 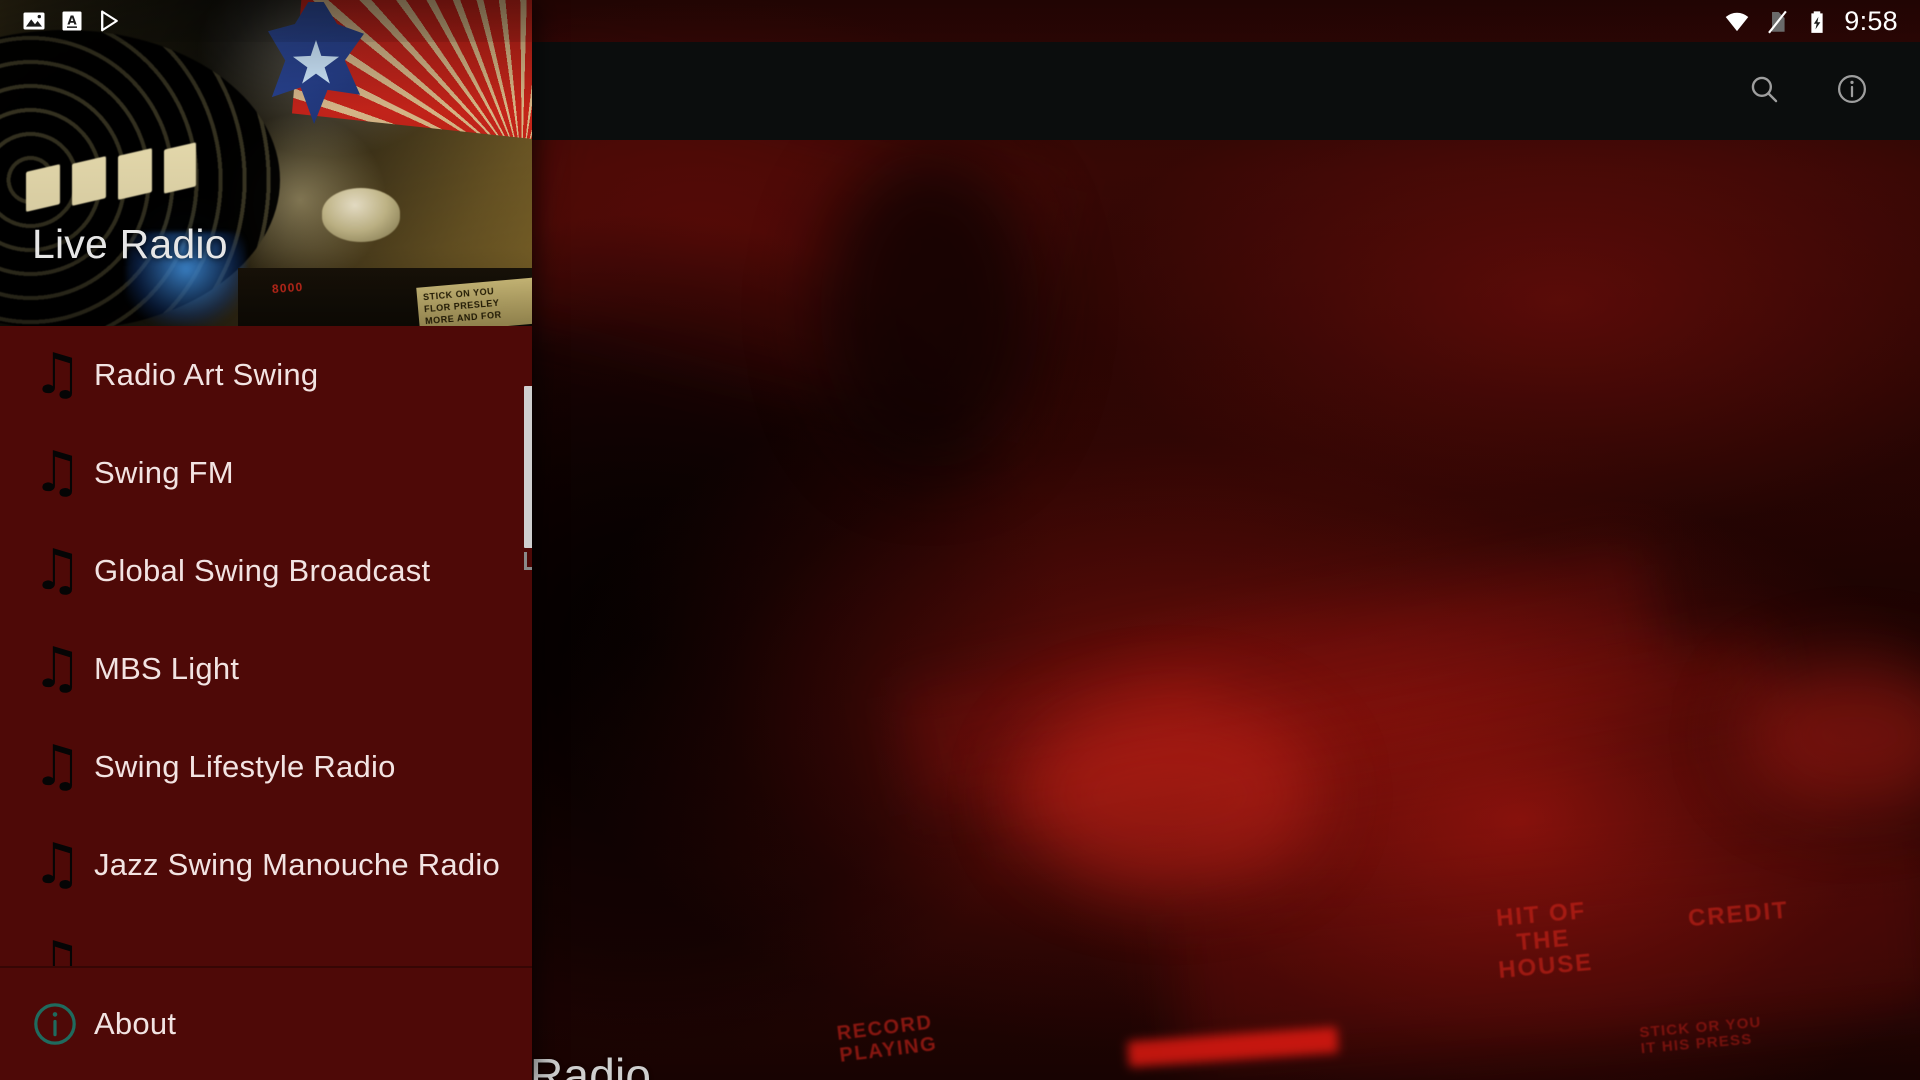 What do you see at coordinates (206, 374) in the screenshot?
I see `station-name: Radio Art Swing` at bounding box center [206, 374].